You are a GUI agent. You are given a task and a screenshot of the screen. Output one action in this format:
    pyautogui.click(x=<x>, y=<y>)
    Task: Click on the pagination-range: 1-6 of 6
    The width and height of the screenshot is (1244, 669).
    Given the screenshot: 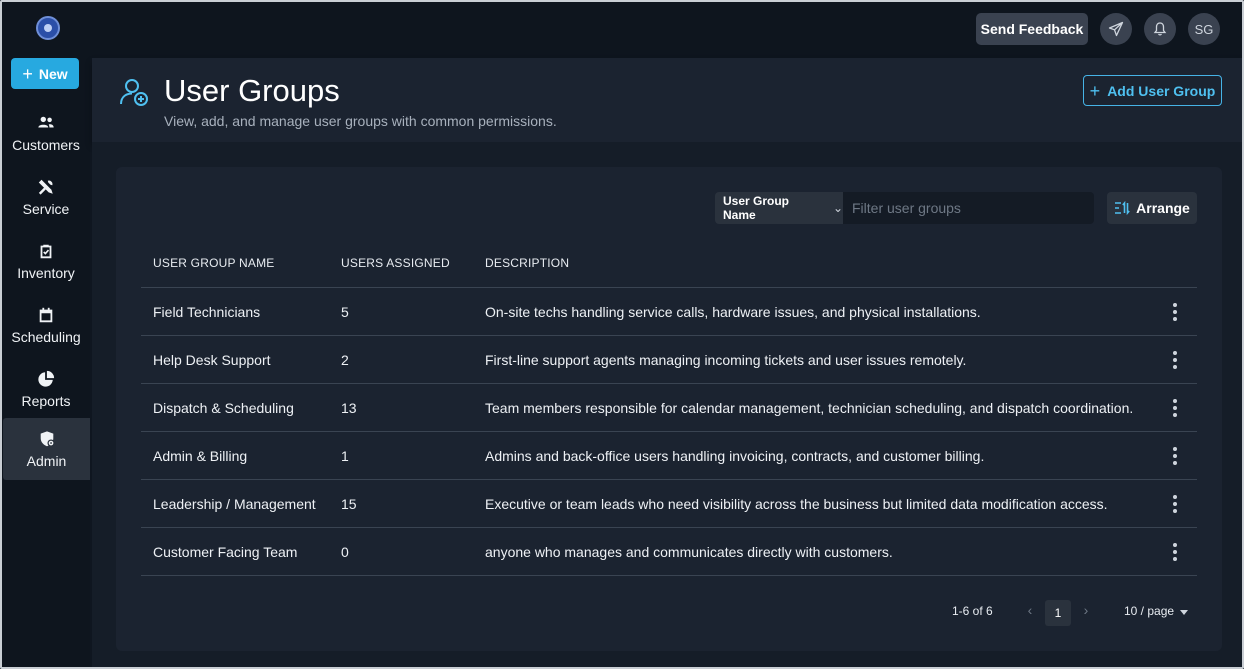 What is the action you would take?
    pyautogui.click(x=972, y=611)
    